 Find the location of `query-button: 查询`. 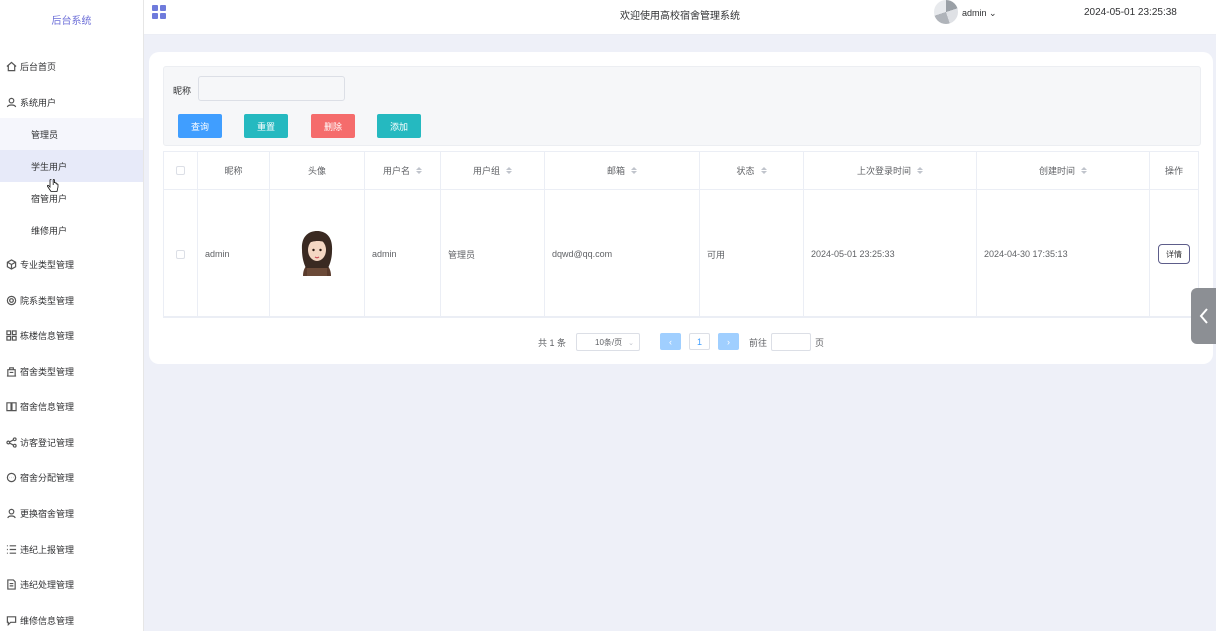

query-button: 查询 is located at coordinates (200, 126).